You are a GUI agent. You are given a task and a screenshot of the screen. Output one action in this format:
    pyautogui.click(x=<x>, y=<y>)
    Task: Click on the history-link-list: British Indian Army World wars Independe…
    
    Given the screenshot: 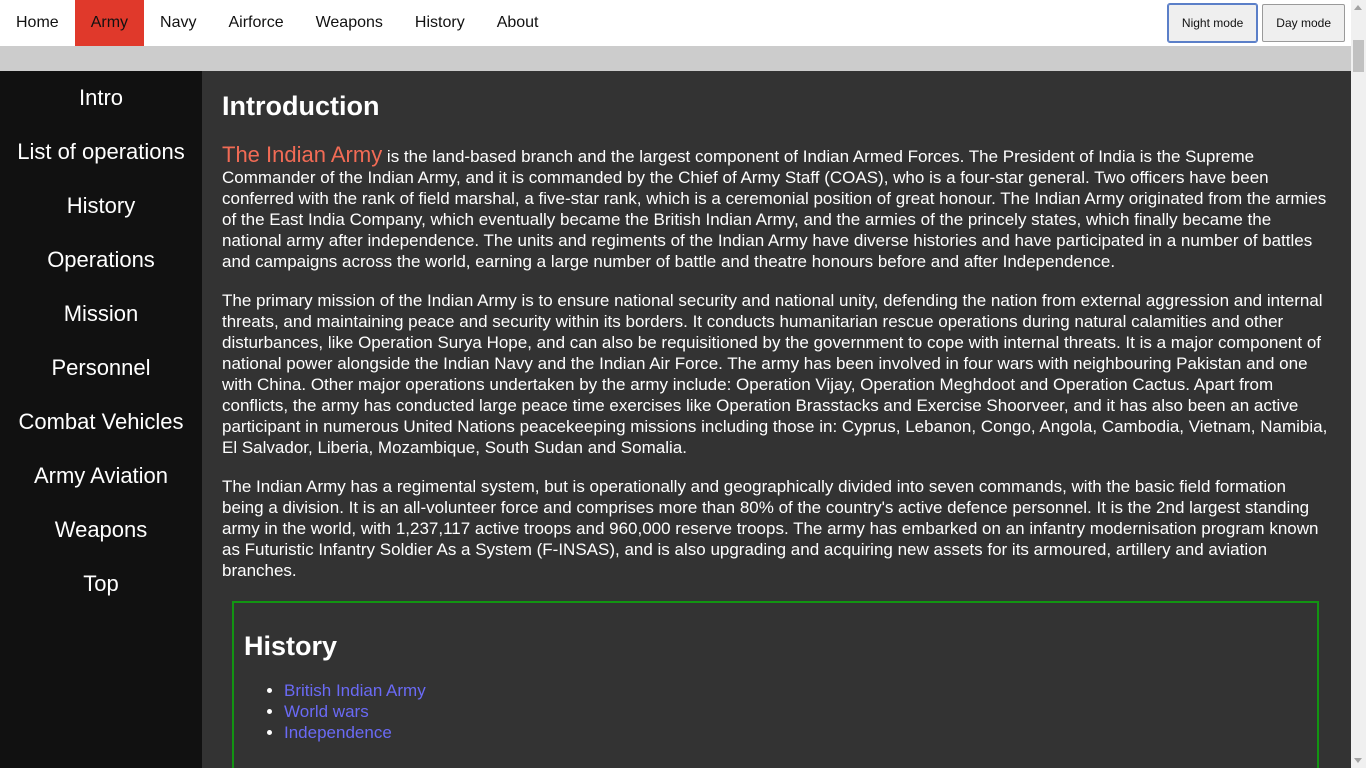 What is the action you would take?
    pyautogui.click(x=775, y=711)
    